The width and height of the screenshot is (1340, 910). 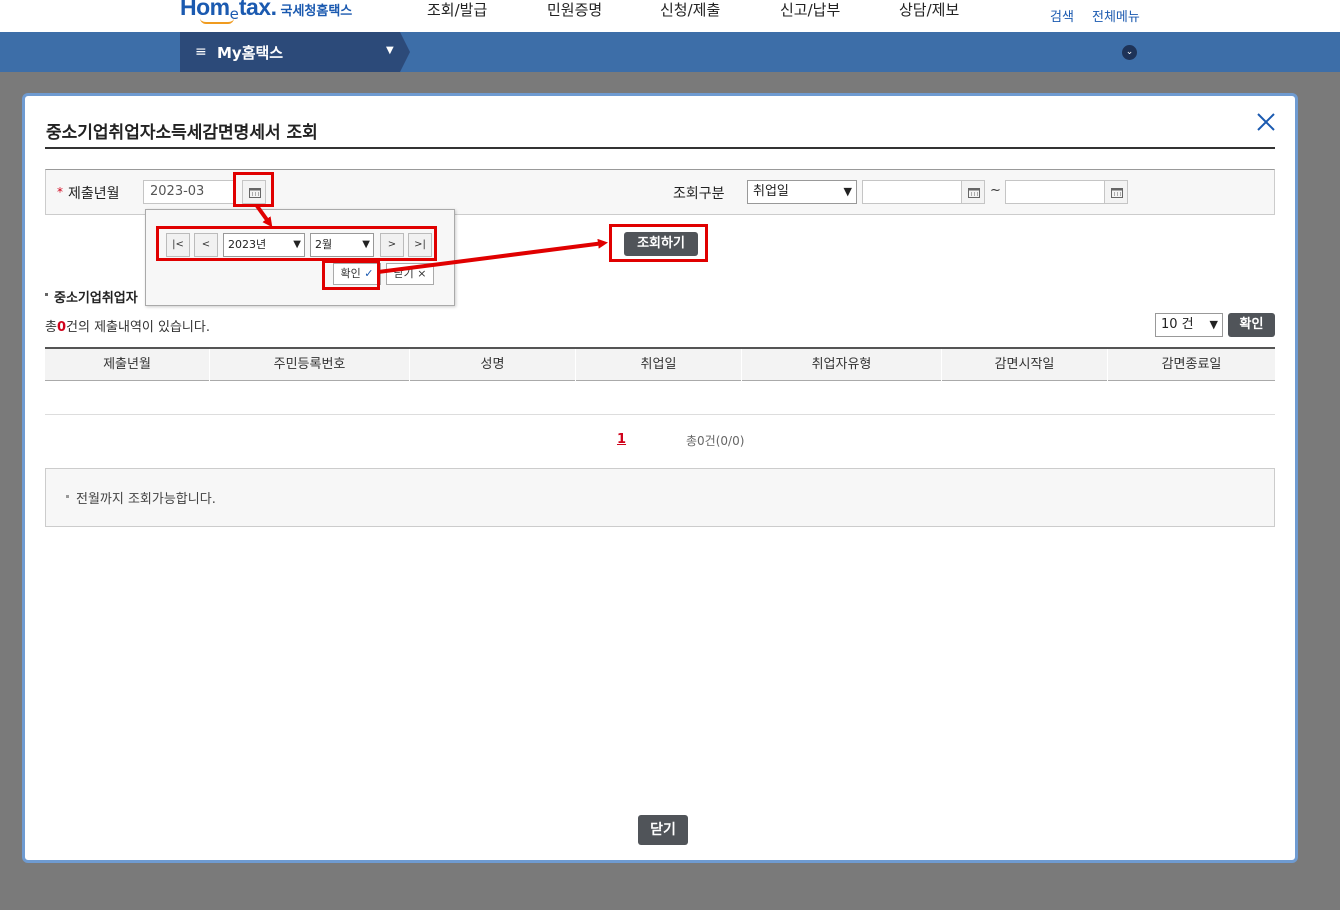 What do you see at coordinates (51, 327) in the screenshot?
I see `count-prefix: 총` at bounding box center [51, 327].